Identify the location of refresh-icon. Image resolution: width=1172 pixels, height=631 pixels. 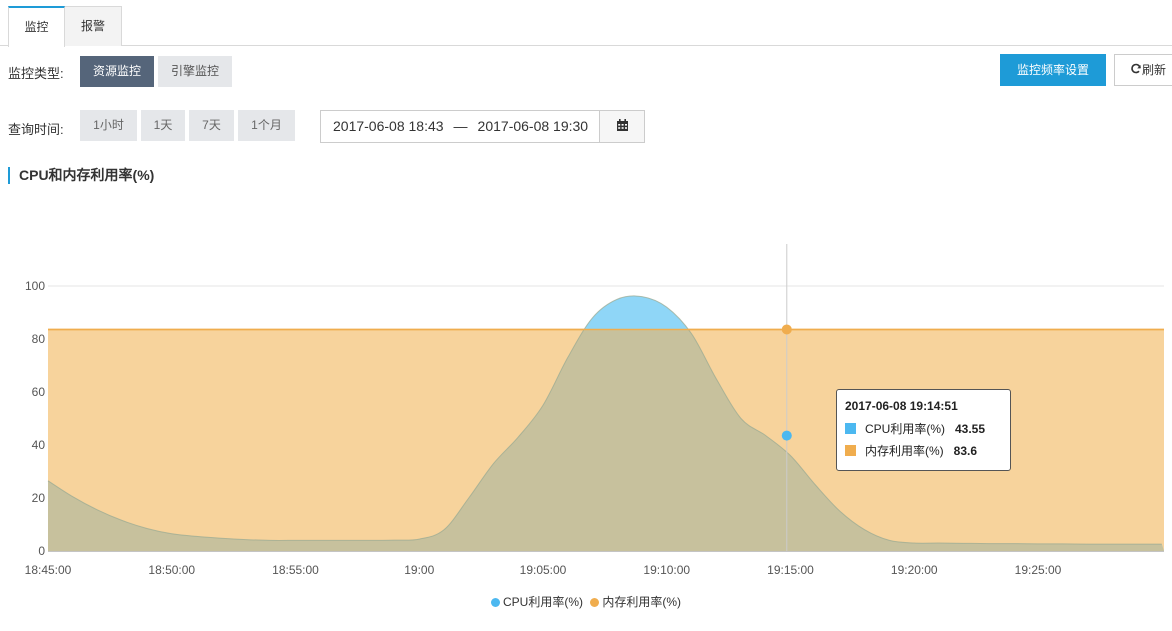
(1136, 68).